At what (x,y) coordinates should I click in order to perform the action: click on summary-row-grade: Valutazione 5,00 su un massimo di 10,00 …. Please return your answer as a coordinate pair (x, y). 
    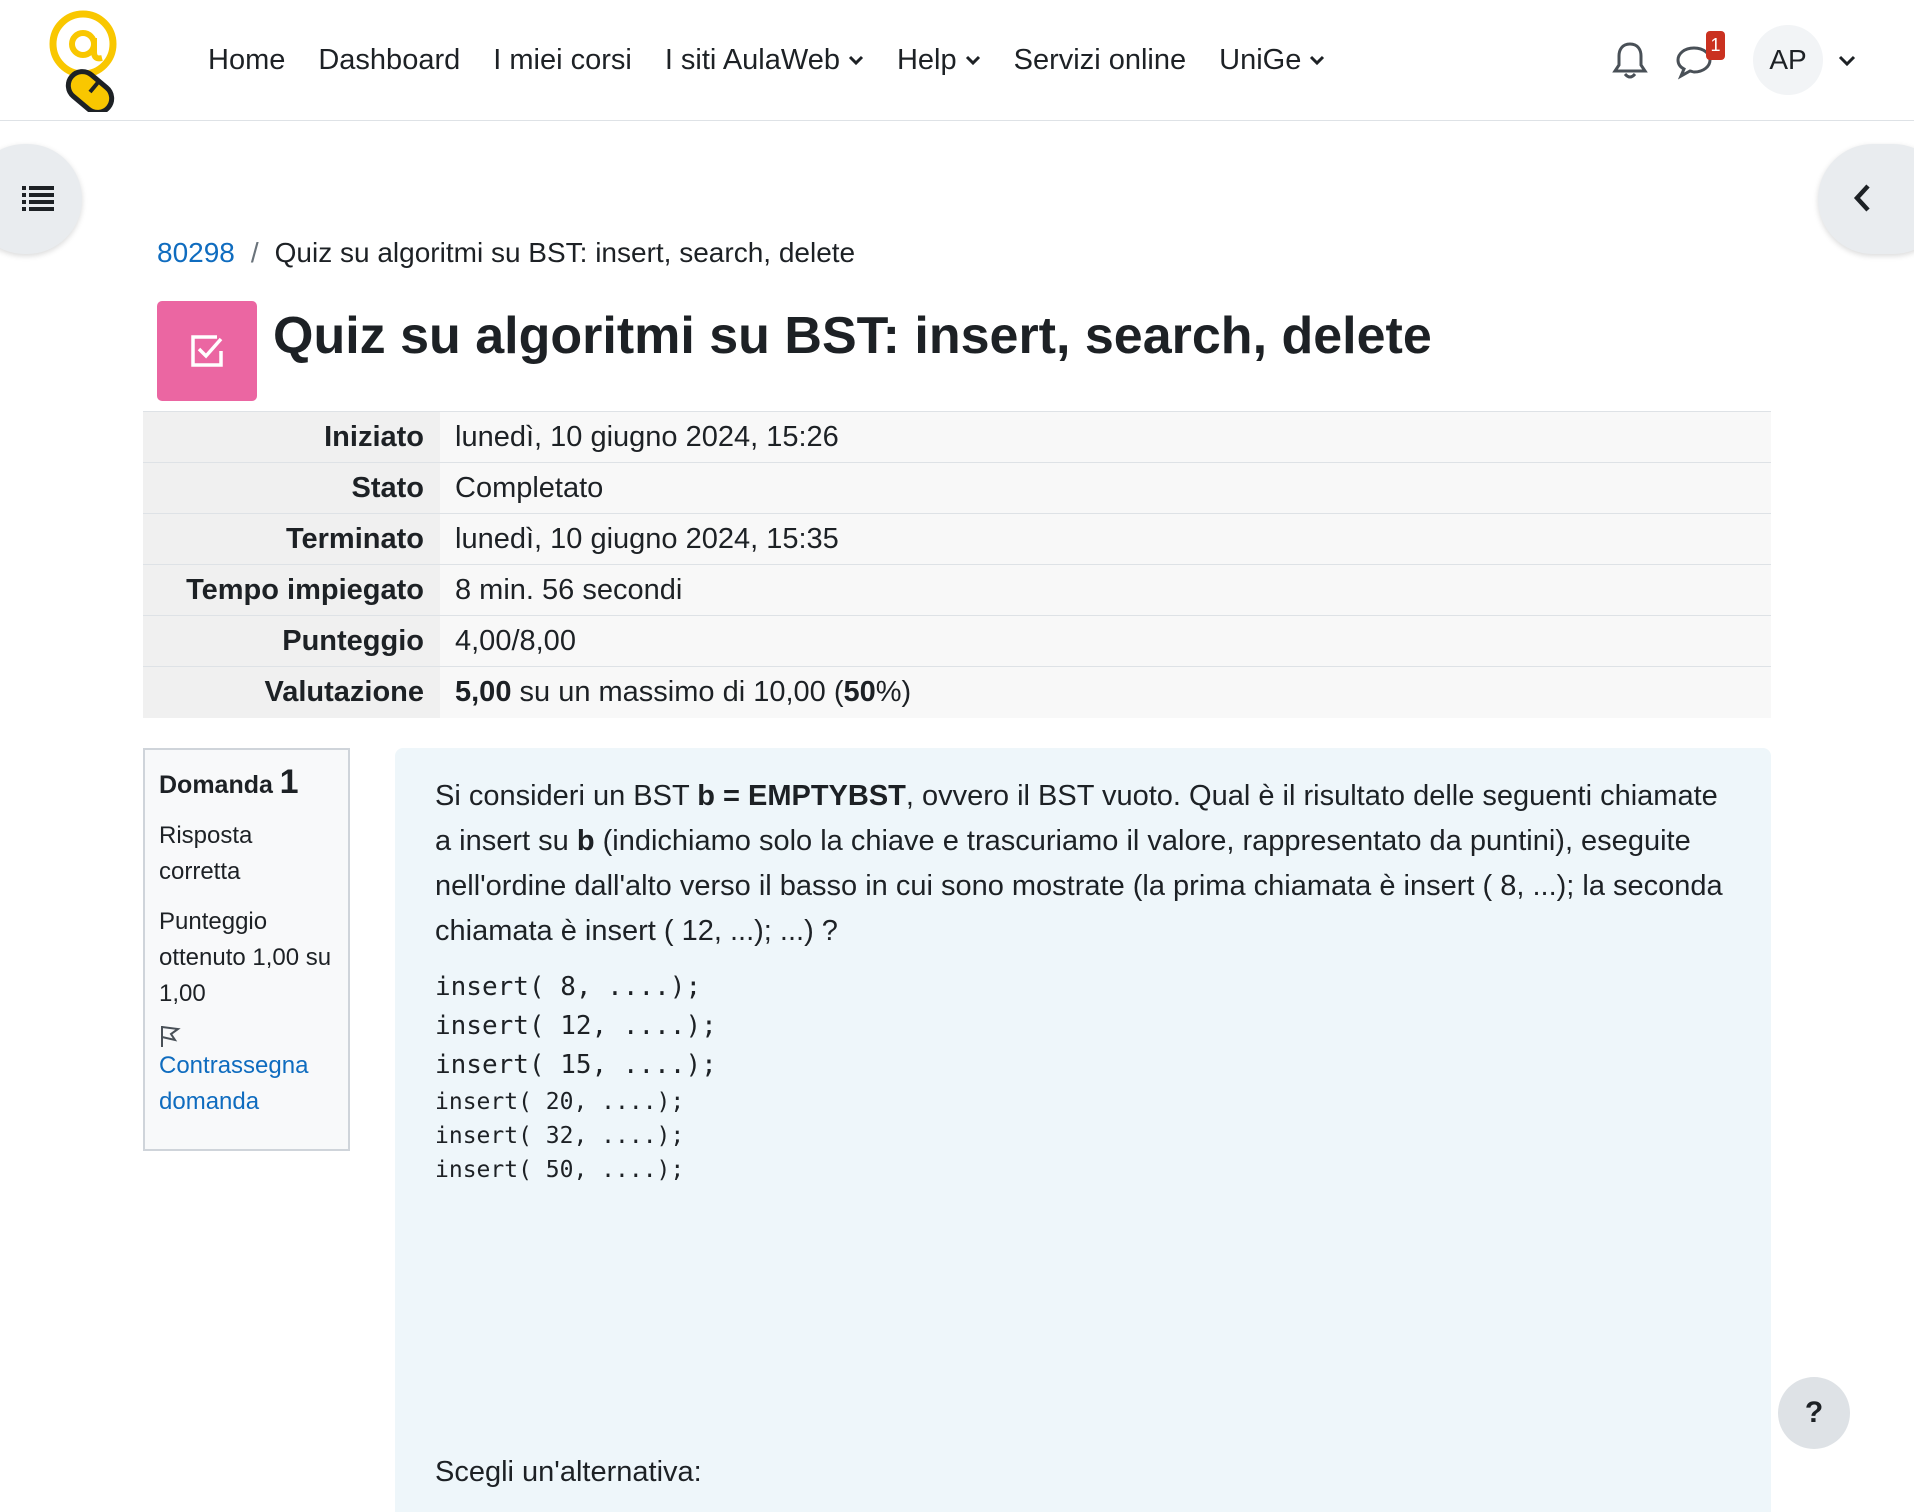
    Looking at the image, I should click on (957, 692).